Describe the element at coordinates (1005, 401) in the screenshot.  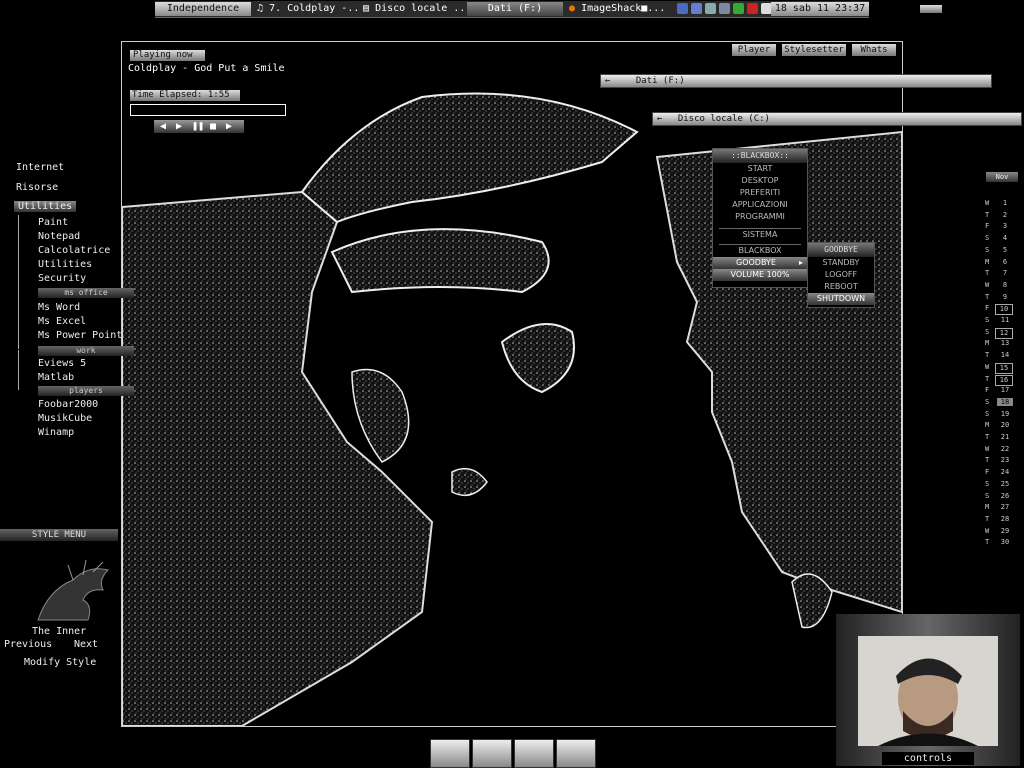
I see `calendar-date: 18` at that location.